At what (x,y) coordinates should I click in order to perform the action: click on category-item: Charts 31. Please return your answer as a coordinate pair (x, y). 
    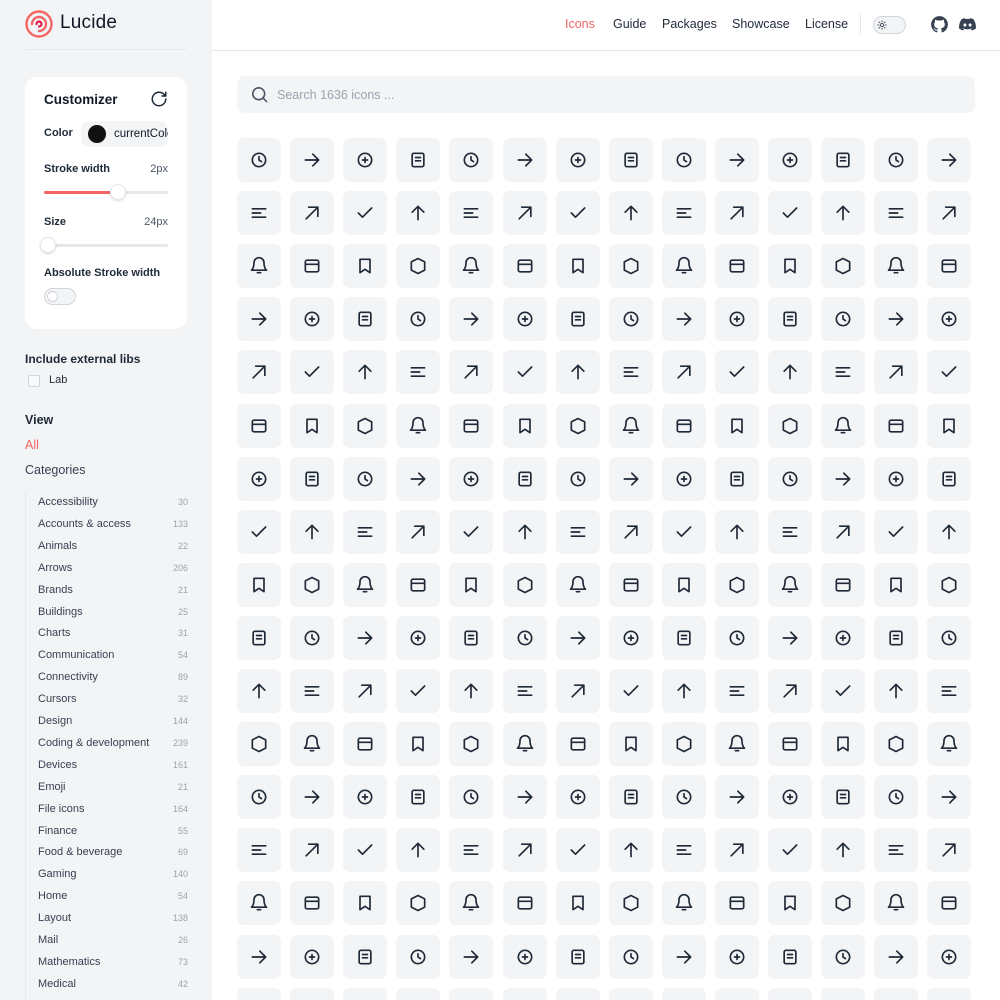
    Looking at the image, I should click on (113, 633).